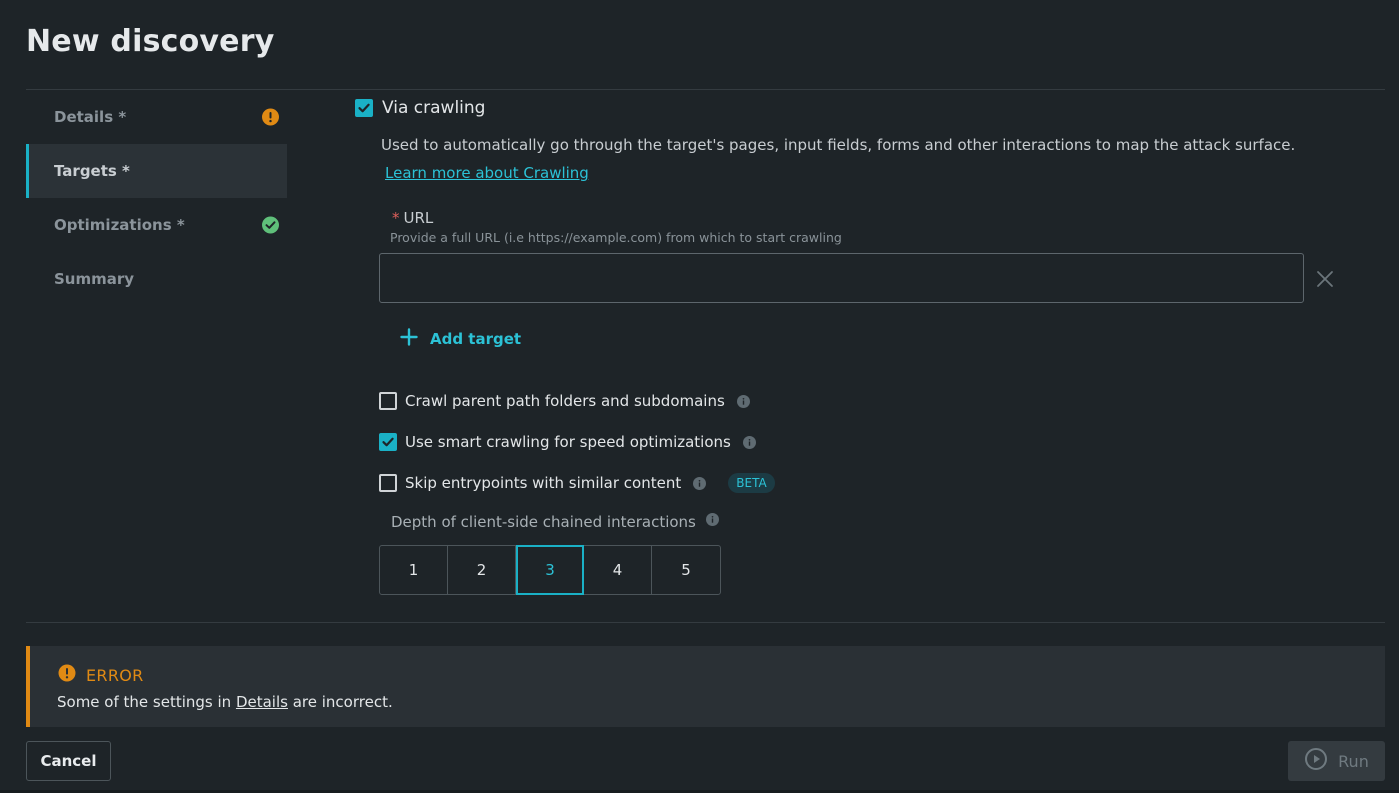 Image resolution: width=1399 pixels, height=793 pixels. What do you see at coordinates (156, 117) in the screenshot?
I see `sidebar-item-details: Details *` at bounding box center [156, 117].